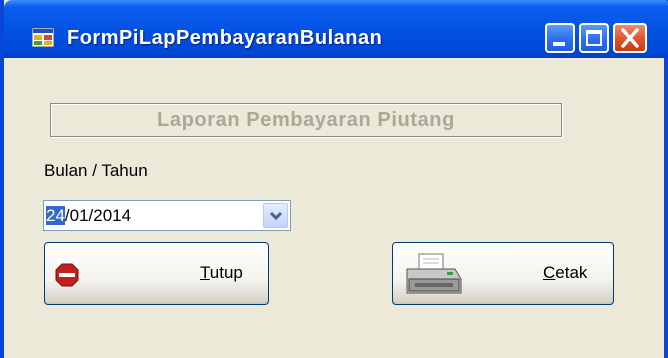 The image size is (668, 358). Describe the element at coordinates (503, 273) in the screenshot. I see `print-button: Cetak` at that location.